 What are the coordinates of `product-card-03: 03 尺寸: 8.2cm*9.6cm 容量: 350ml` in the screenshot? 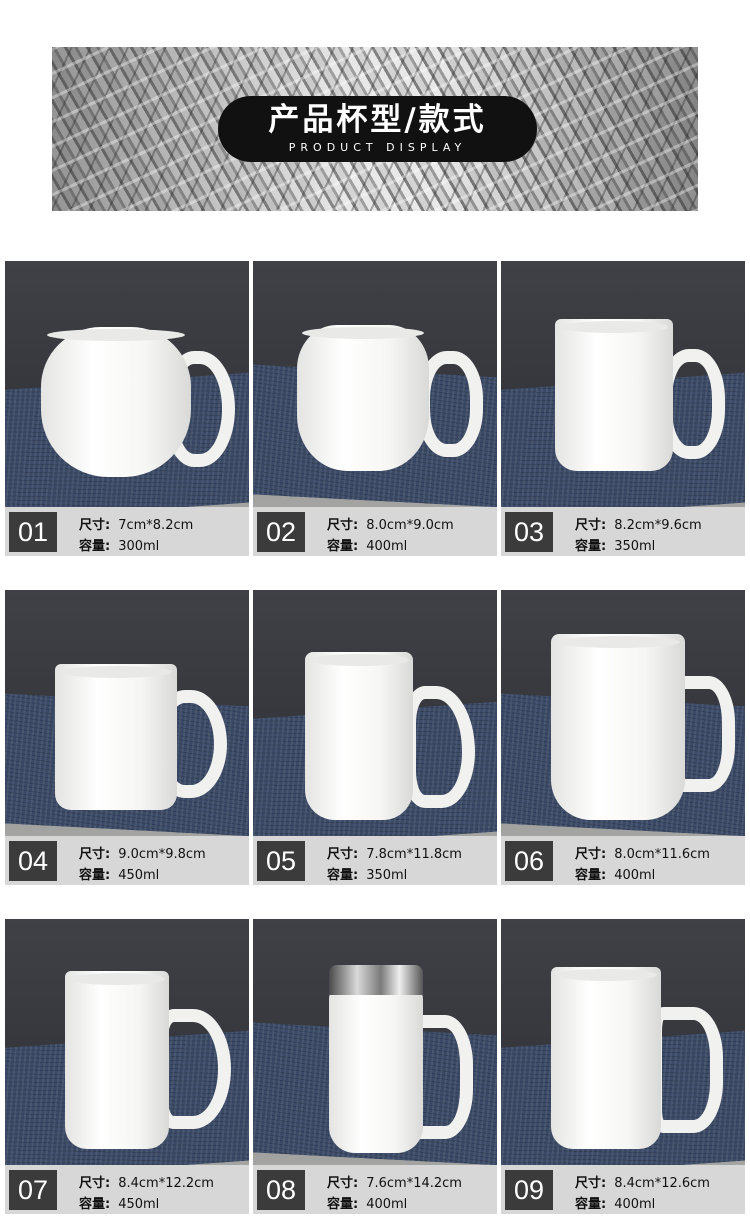 It's located at (623, 408).